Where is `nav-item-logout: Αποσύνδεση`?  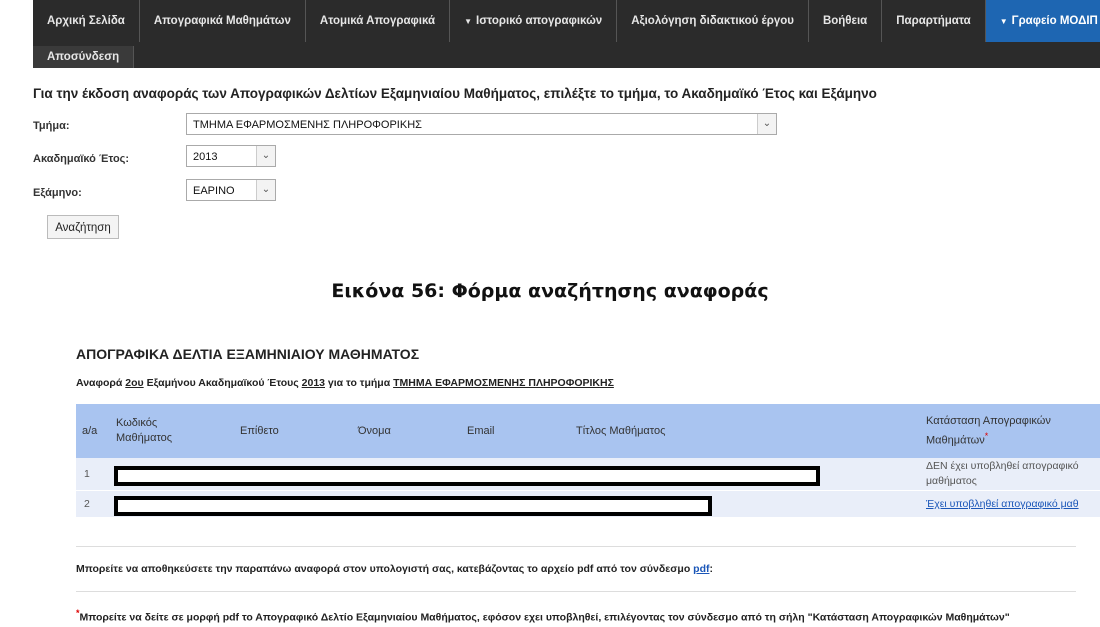 nav-item-logout: Αποσύνδεση is located at coordinates (84, 57).